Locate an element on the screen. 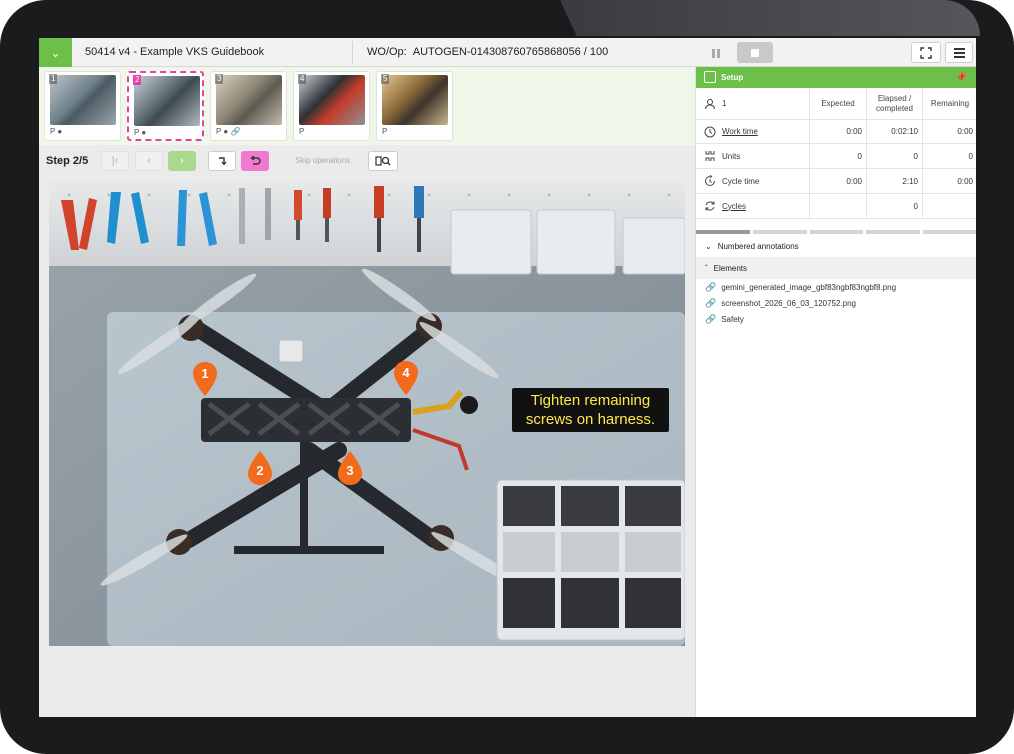 This screenshot has height=754, width=1014. step-thumbnail-5: 5 P is located at coordinates (414, 106).